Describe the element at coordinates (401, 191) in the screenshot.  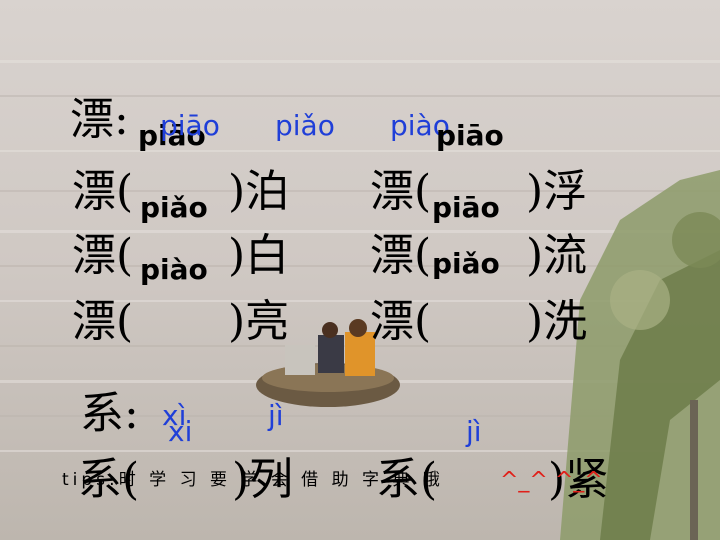
I see `row1-right-char: 漂(` at that location.